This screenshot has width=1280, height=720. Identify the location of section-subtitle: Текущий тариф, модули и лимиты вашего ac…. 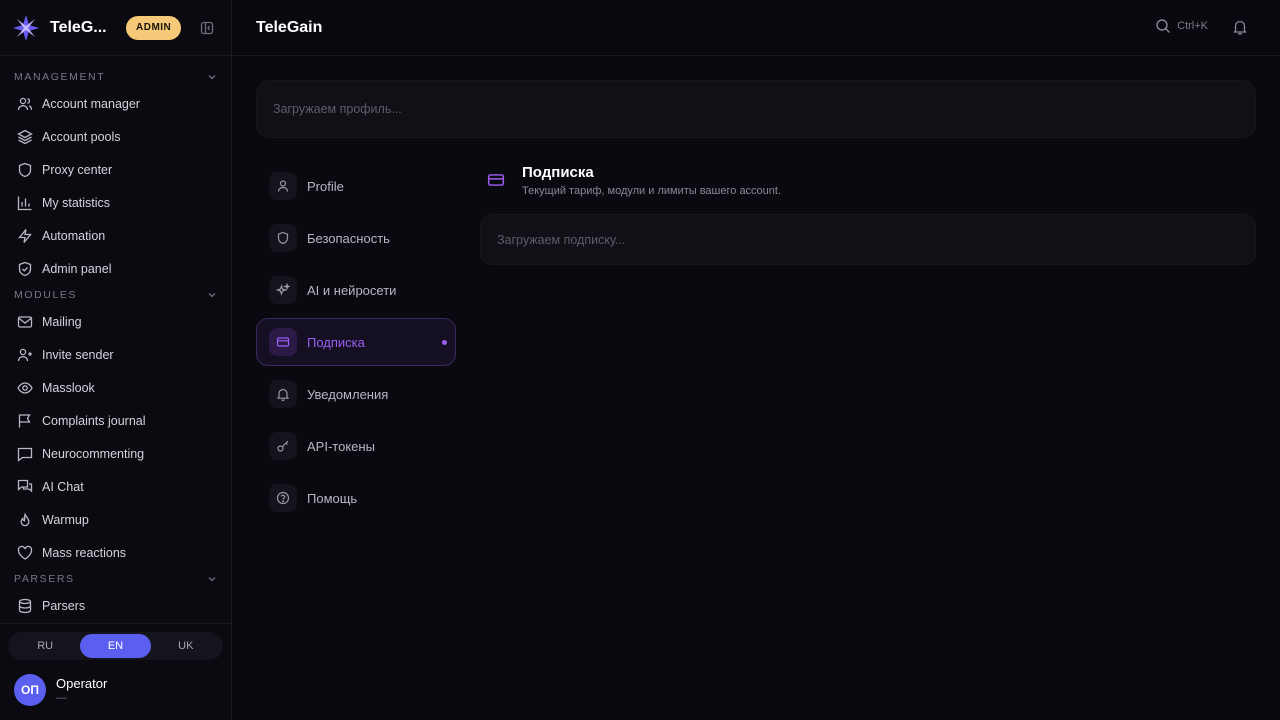
(652, 191).